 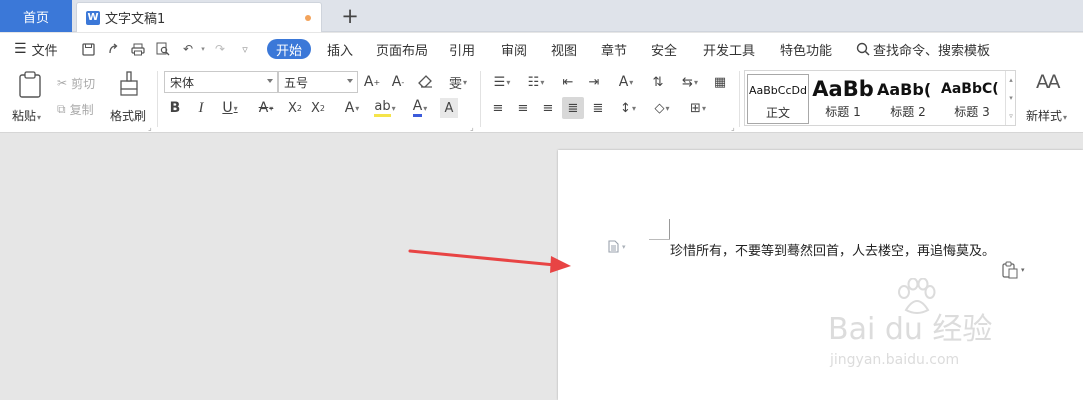 I want to click on new-style-icon: AA, so click(x=1048, y=82).